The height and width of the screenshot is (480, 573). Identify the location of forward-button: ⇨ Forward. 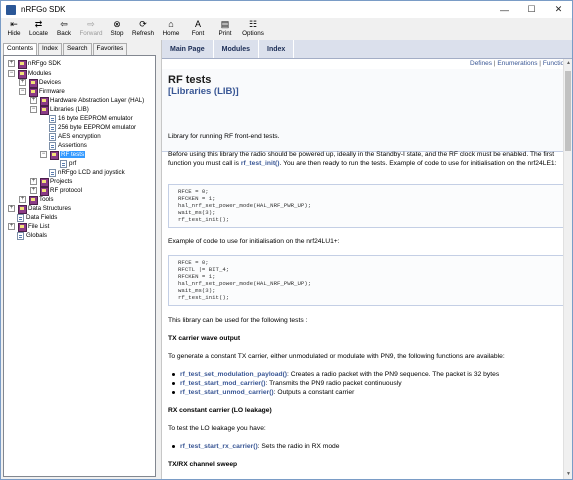
(91, 29).